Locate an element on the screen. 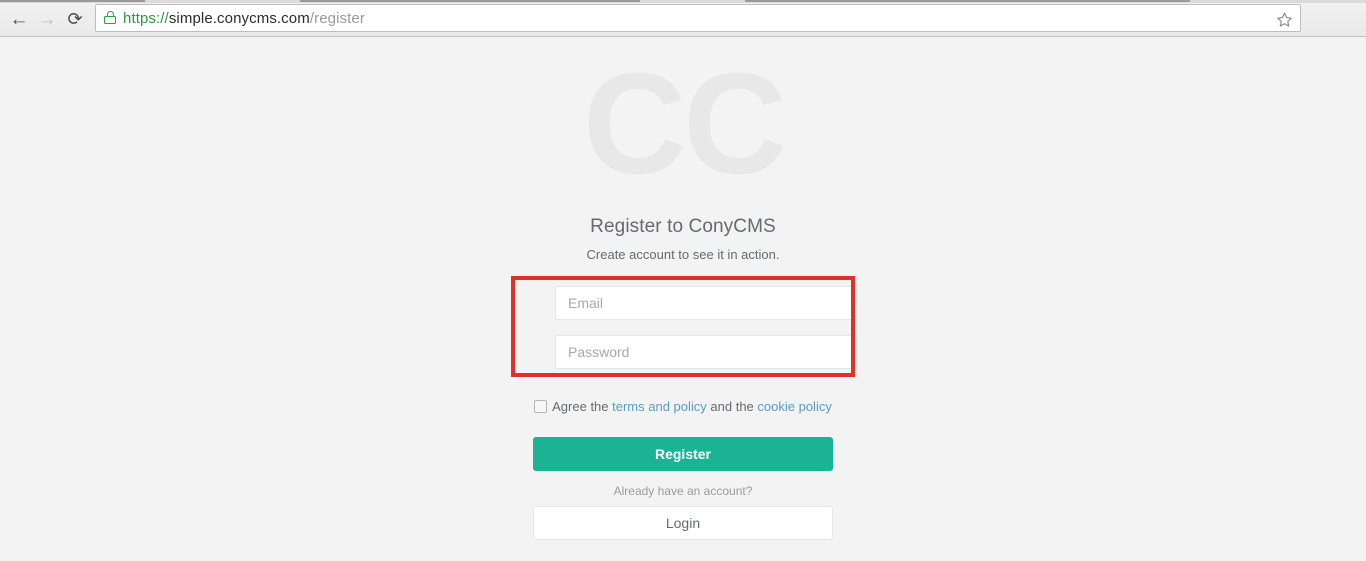 The height and width of the screenshot is (561, 1366). reload-icon: ⟳ is located at coordinates (75, 19).